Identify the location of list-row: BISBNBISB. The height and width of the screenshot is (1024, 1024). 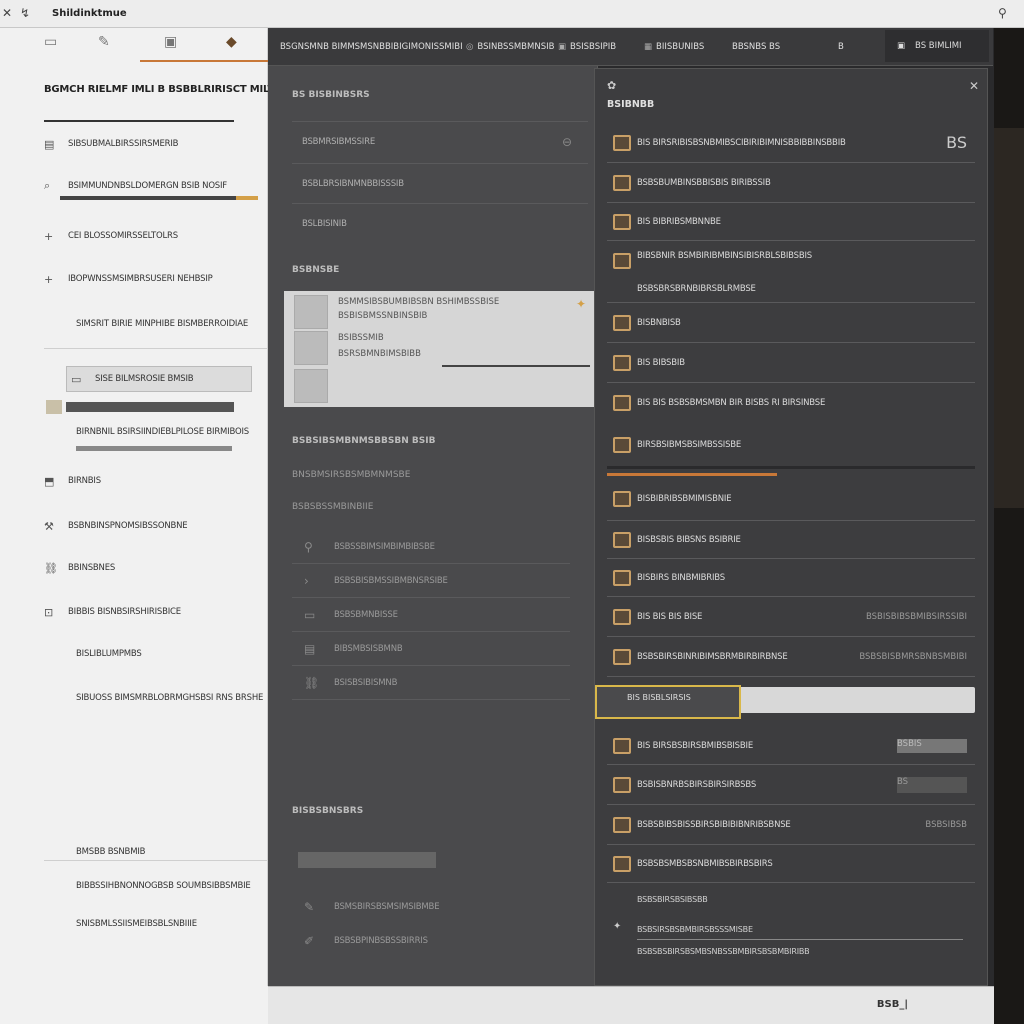
(791, 323).